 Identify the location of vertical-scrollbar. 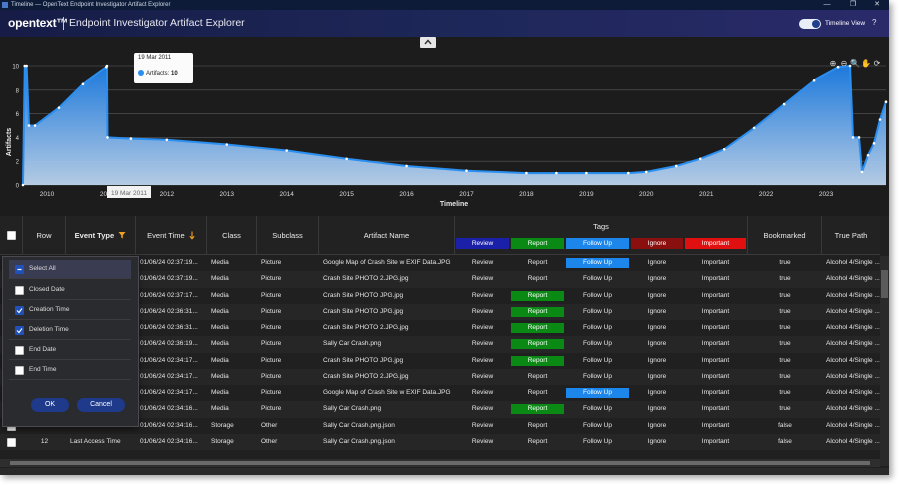
(884, 361).